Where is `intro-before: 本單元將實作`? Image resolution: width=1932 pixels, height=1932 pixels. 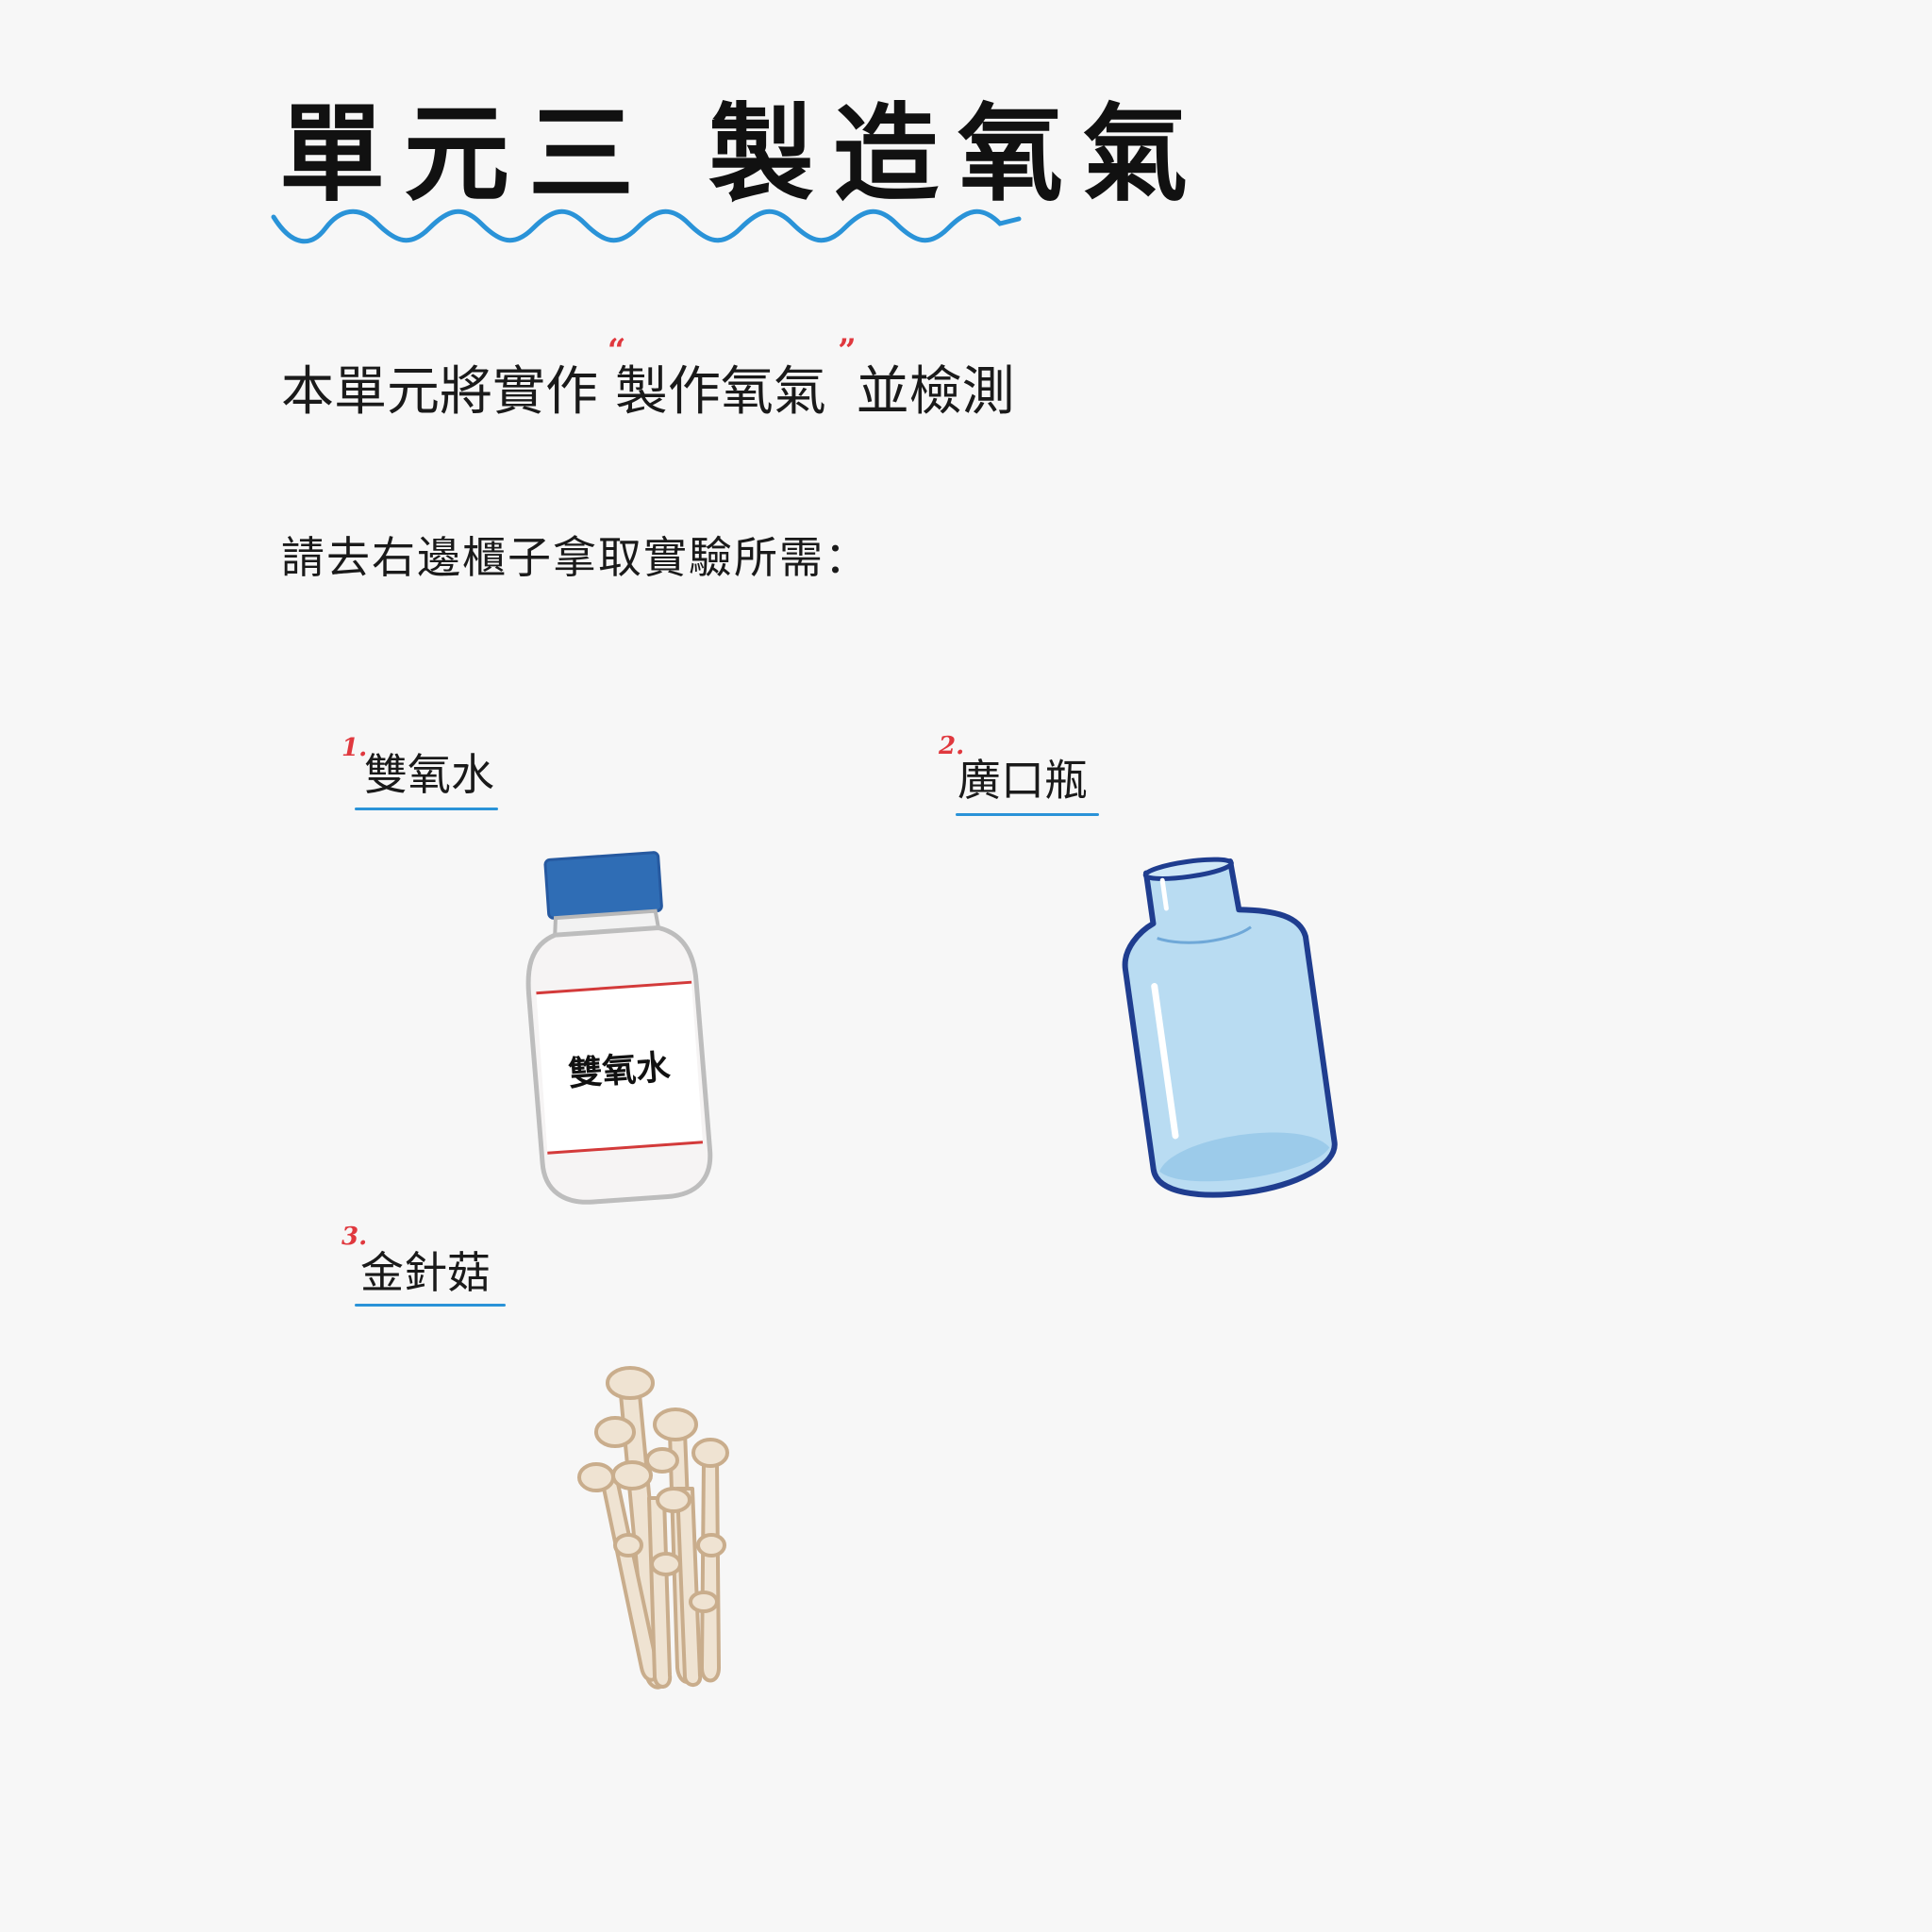
intro-before: 本單元將實作 is located at coordinates (440, 392).